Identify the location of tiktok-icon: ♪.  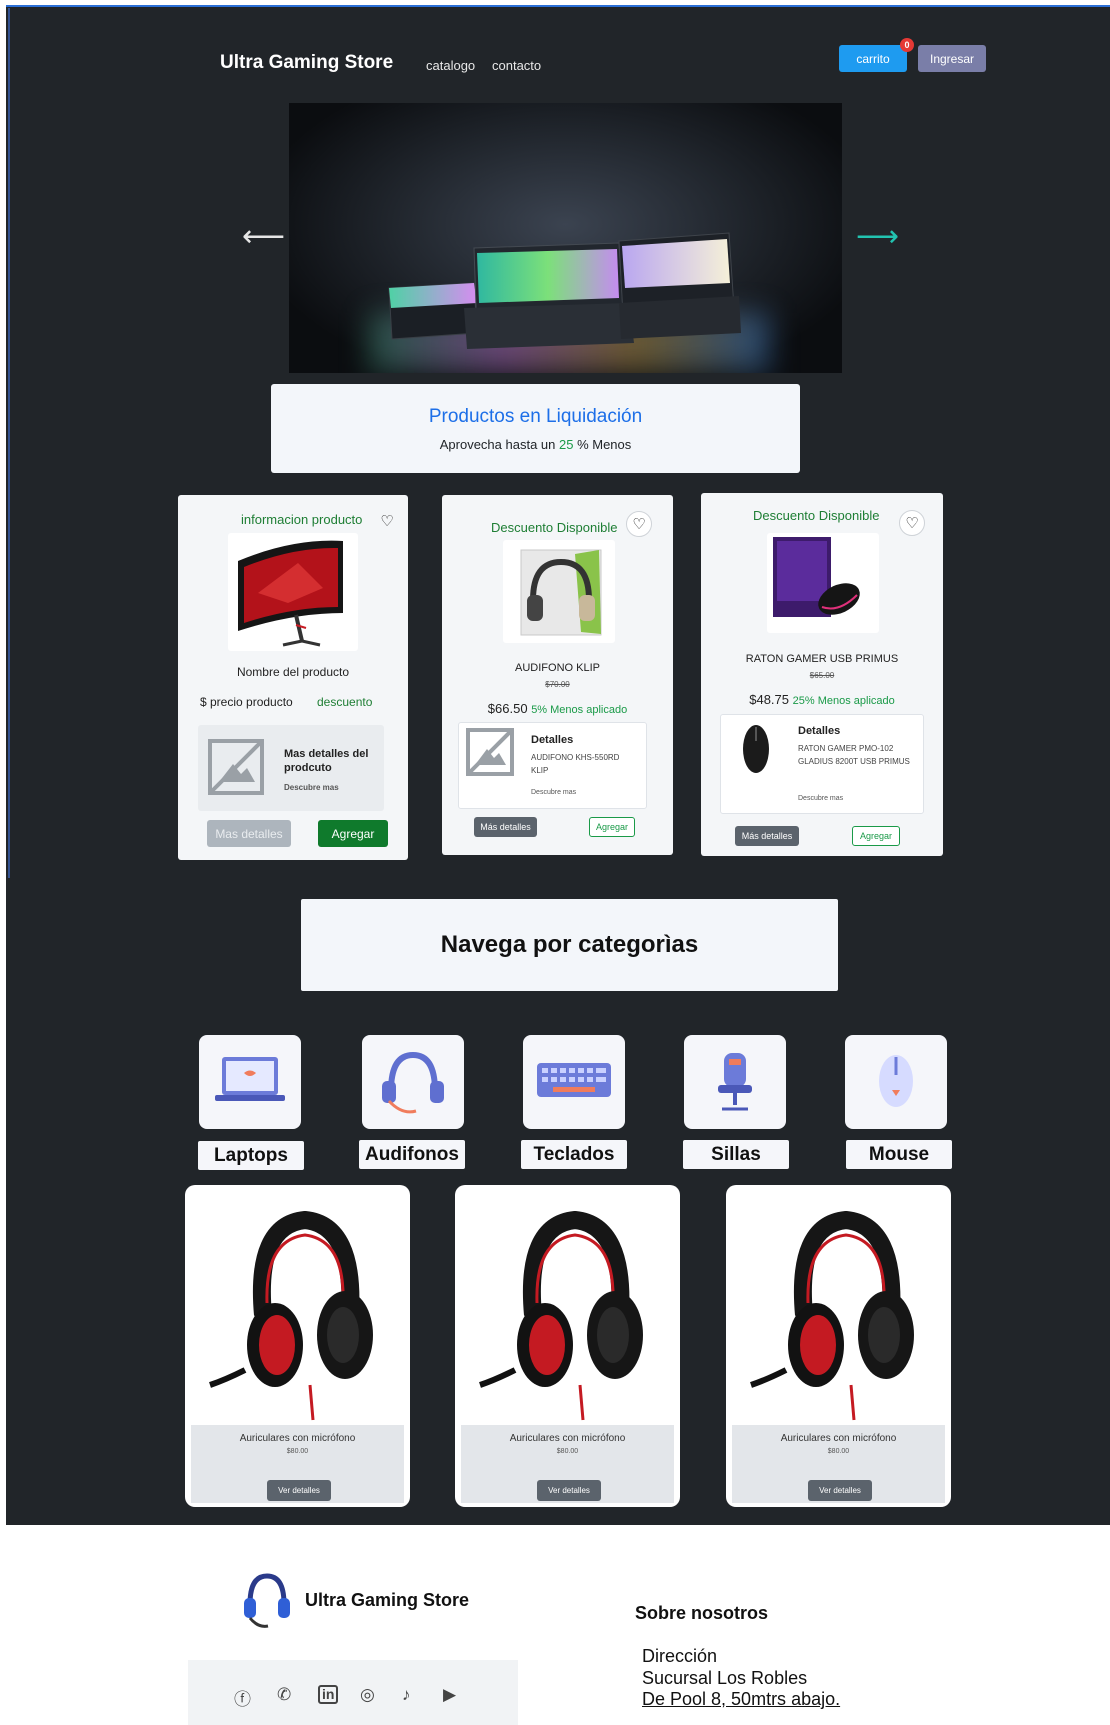
(406, 1695).